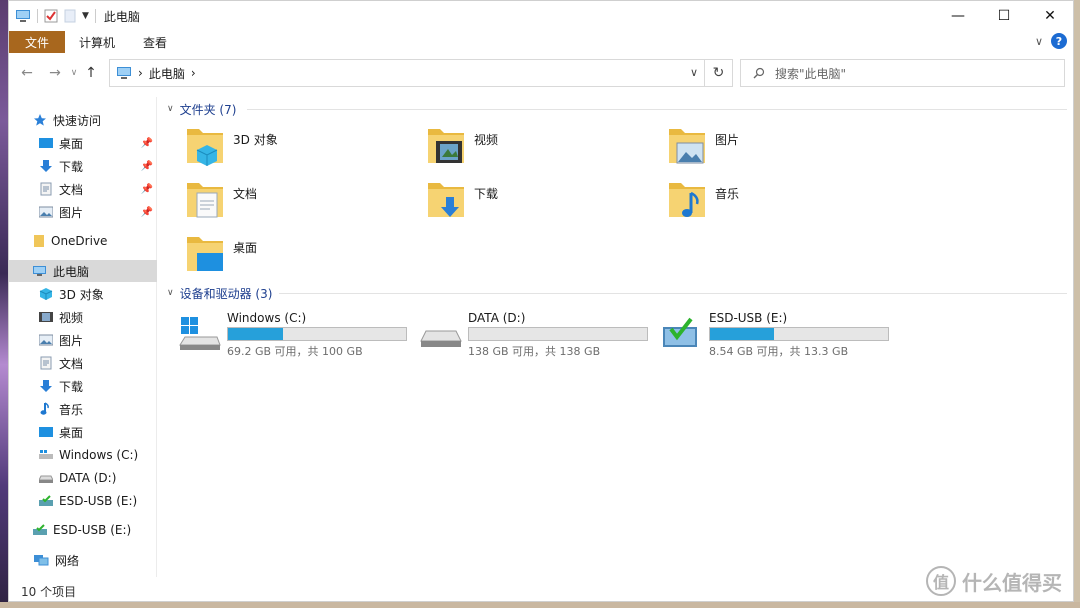 The width and height of the screenshot is (1080, 608). Describe the element at coordinates (46, 294) in the screenshot. I see `3d-objects-icon` at that location.